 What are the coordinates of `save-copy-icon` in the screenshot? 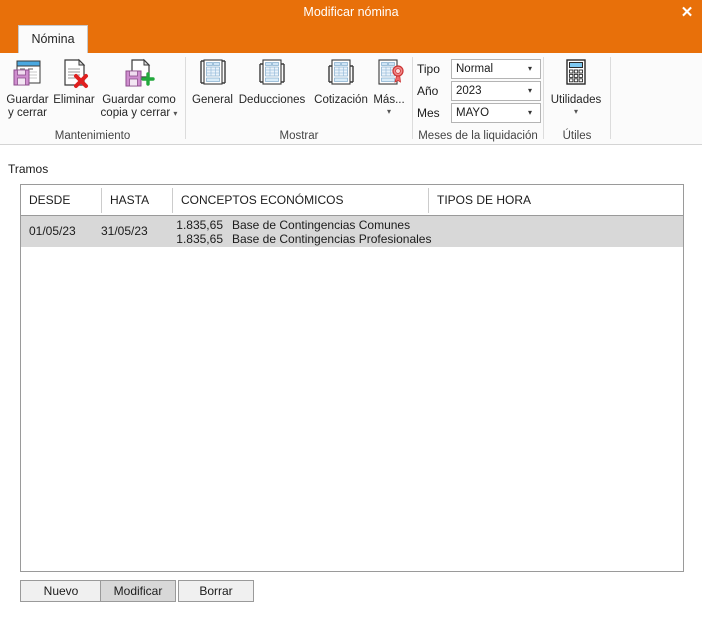 It's located at (139, 74).